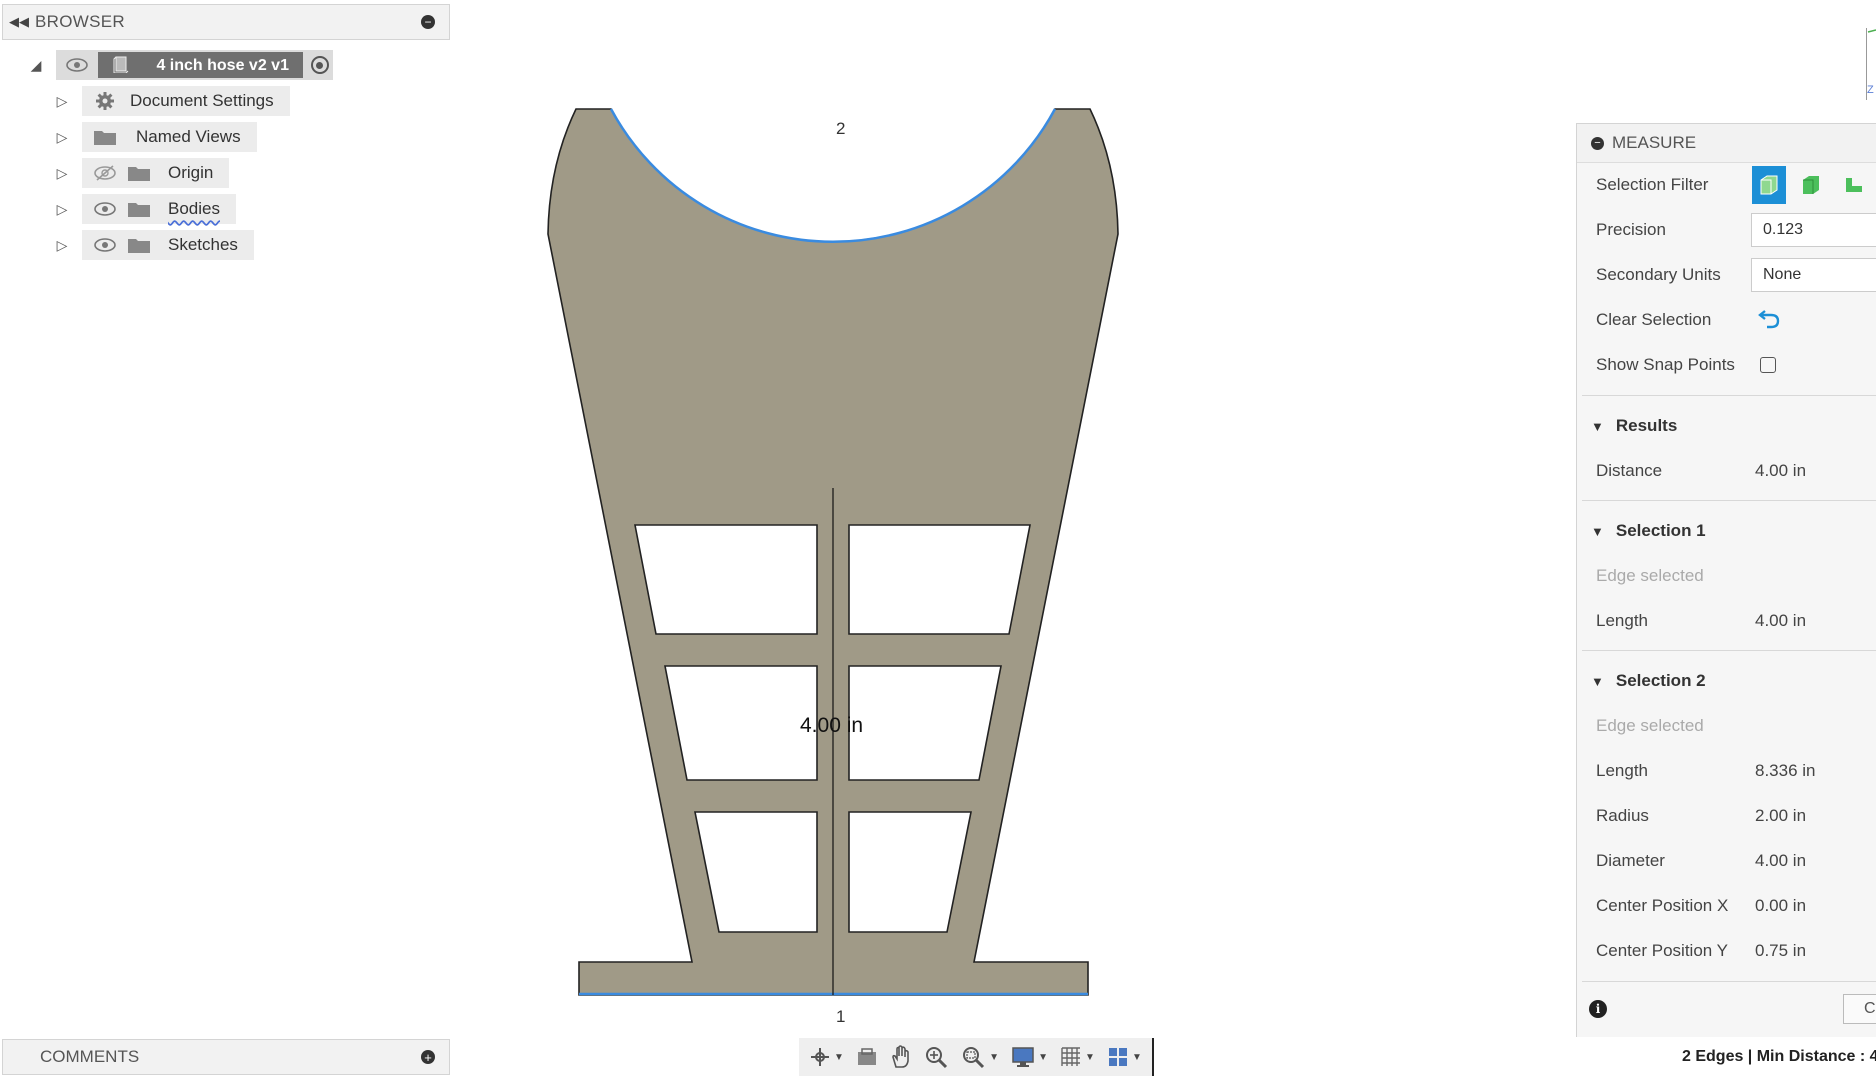  I want to click on zoom-tool, so click(936, 1057).